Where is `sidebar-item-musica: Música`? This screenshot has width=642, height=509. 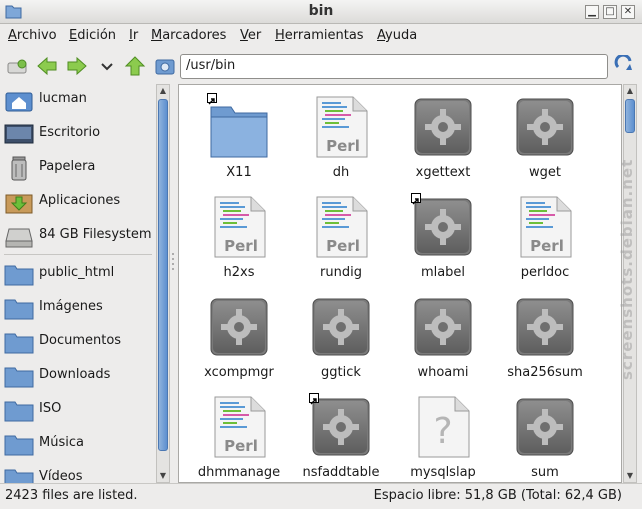
sidebar-item-musica: Música is located at coordinates (77, 444).